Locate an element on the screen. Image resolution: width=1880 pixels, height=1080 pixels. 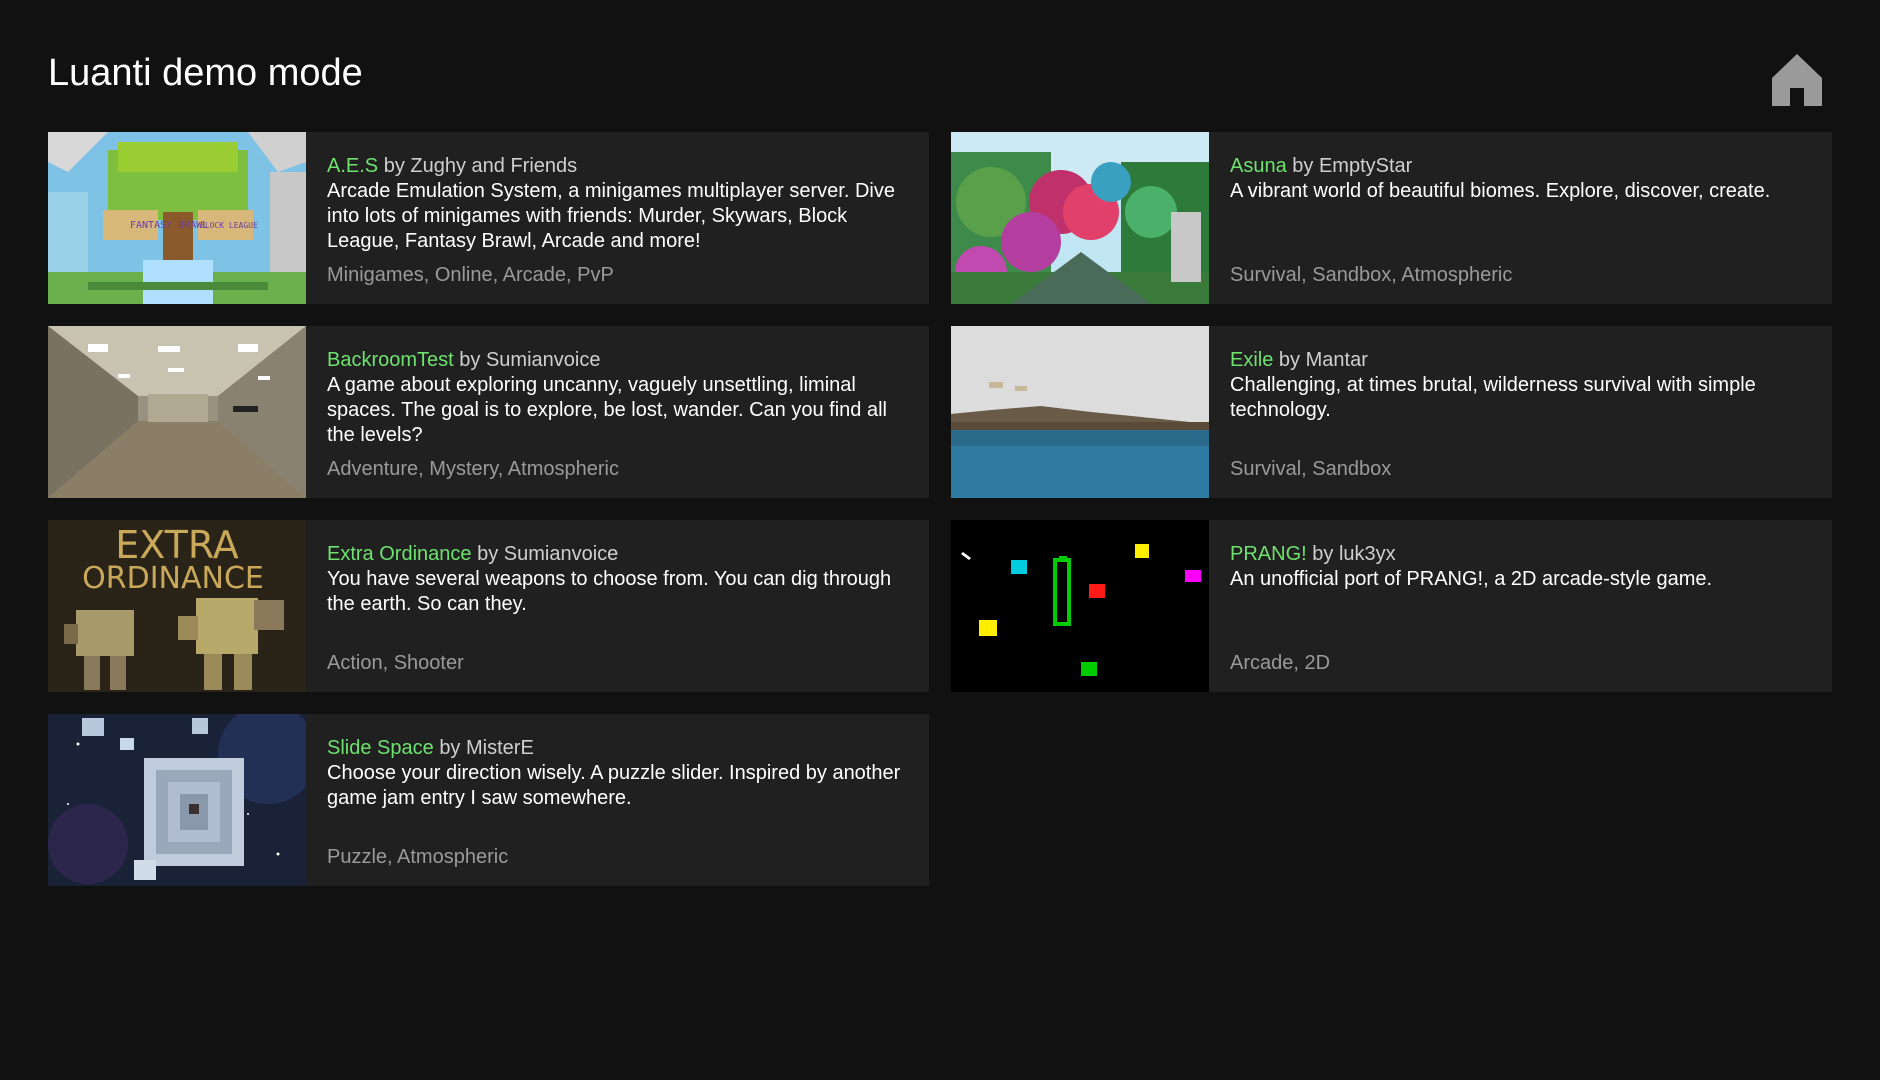
game-title: Slide Space is located at coordinates (380, 748).